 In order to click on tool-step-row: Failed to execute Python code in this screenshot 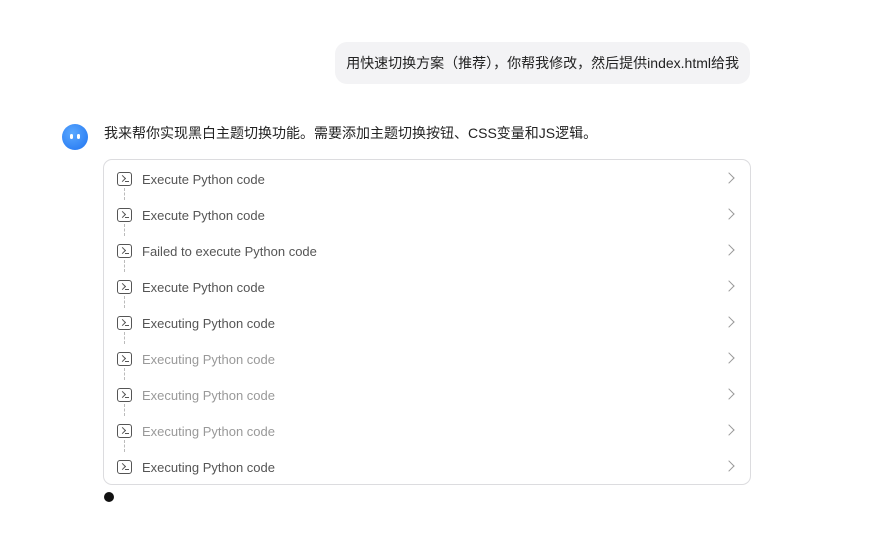, I will do `click(427, 252)`.